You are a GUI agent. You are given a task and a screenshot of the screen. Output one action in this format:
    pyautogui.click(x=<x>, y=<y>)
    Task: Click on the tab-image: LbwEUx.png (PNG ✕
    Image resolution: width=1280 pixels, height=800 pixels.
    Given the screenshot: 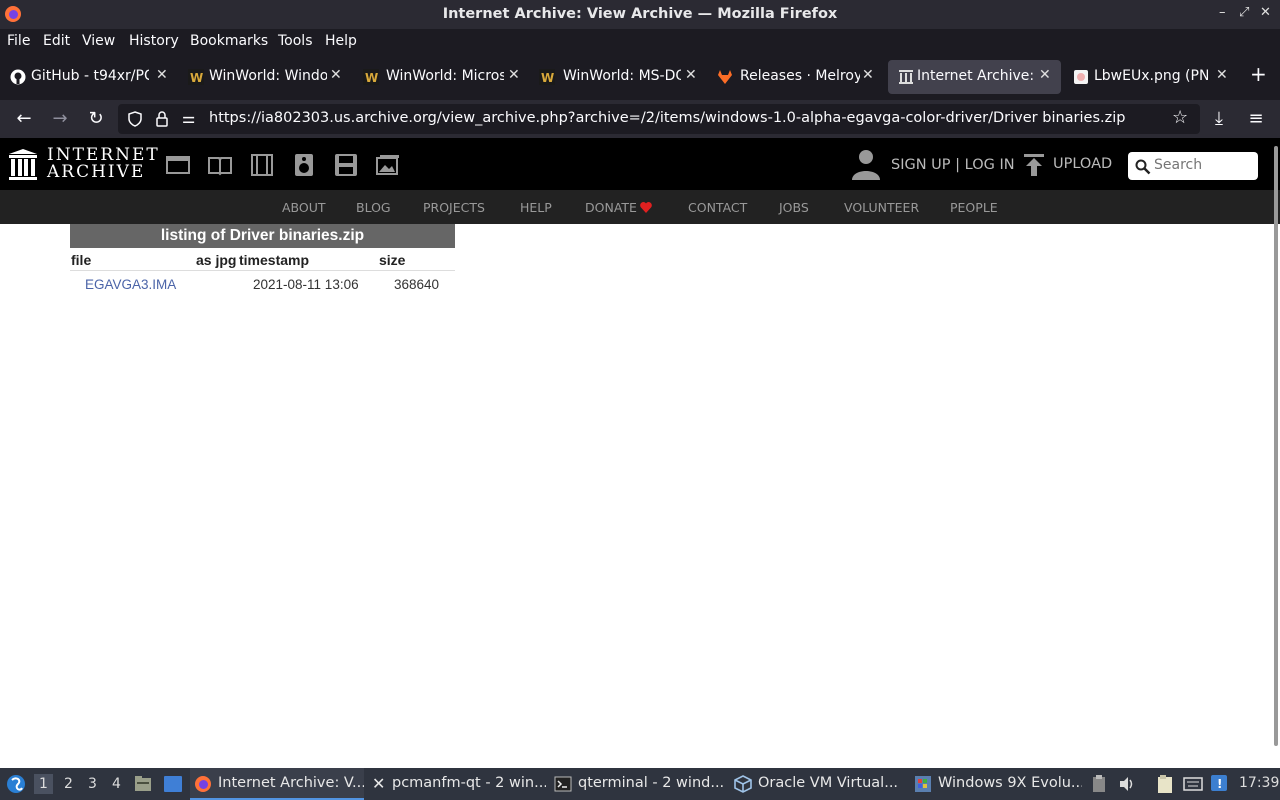 What is the action you would take?
    pyautogui.click(x=1149, y=77)
    